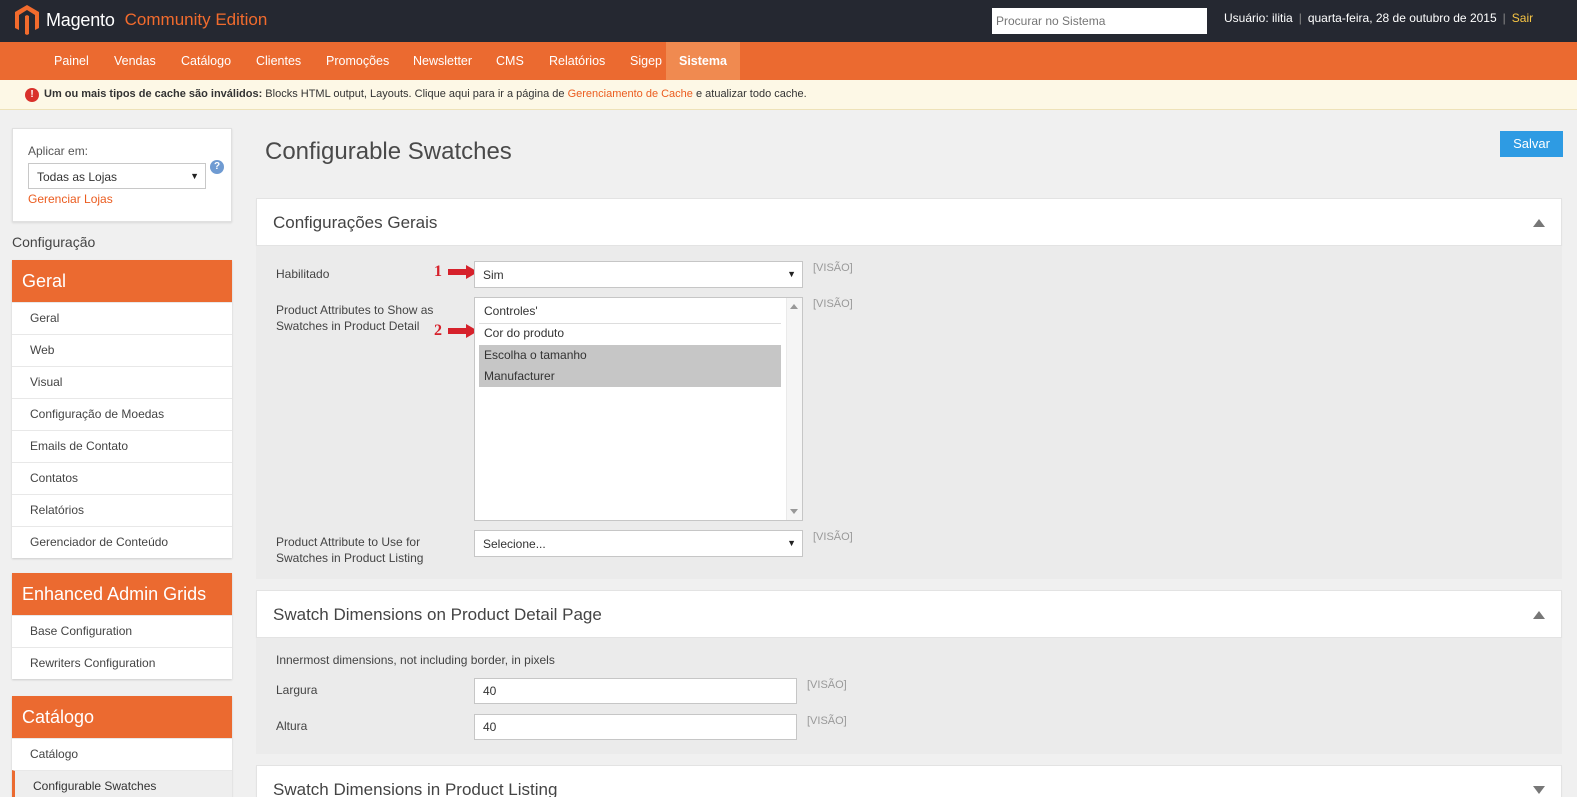 The width and height of the screenshot is (1577, 797). I want to click on user-label: Usuário: ilitia, so click(1258, 18).